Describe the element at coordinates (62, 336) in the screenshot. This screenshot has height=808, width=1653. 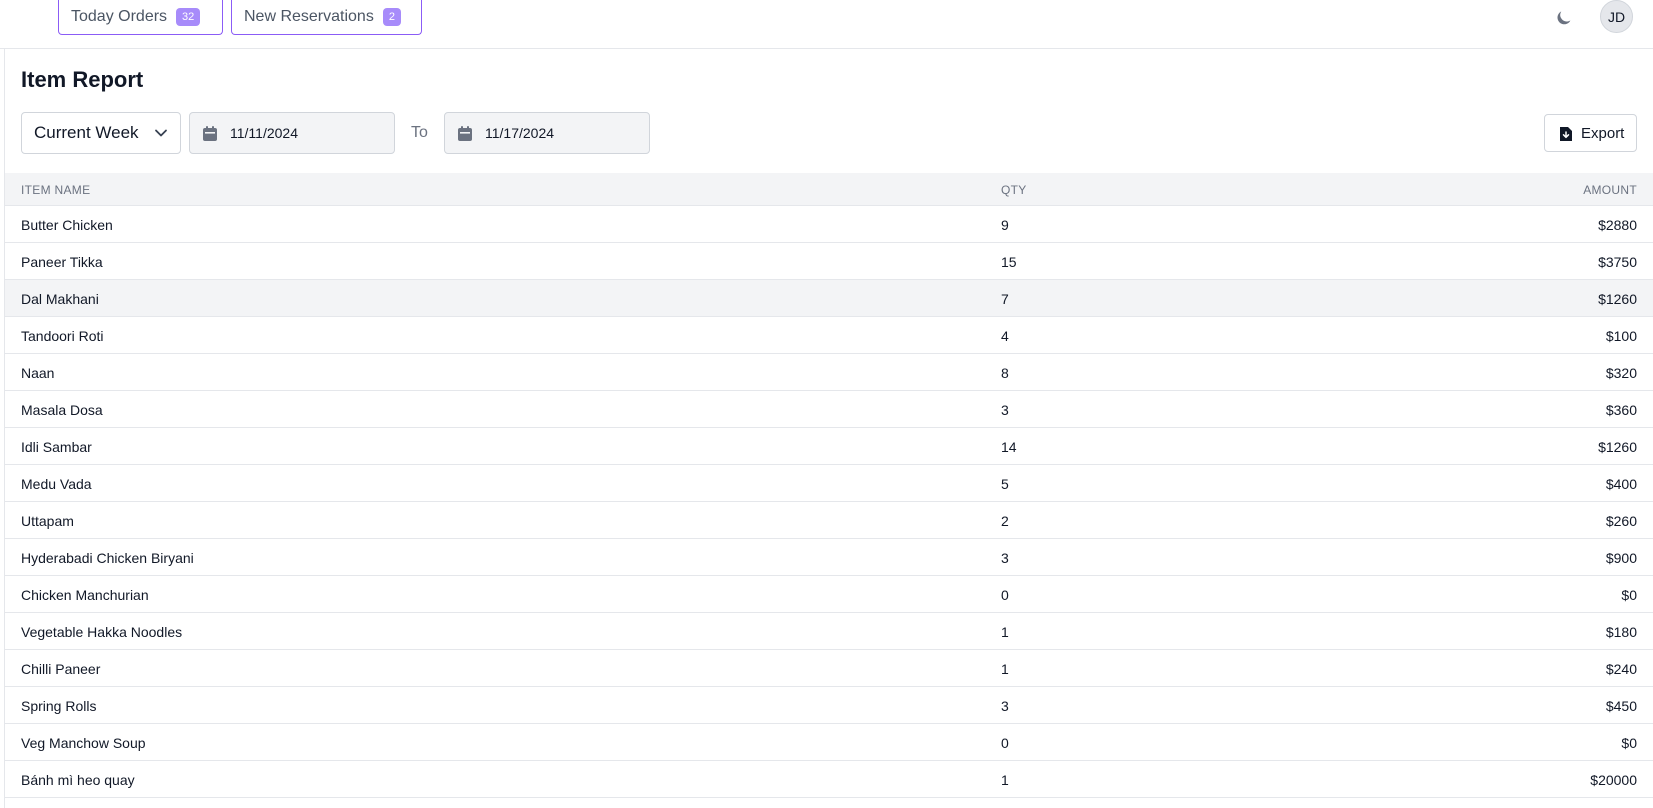
I see `item-name-cell: Tandoori Roti` at that location.